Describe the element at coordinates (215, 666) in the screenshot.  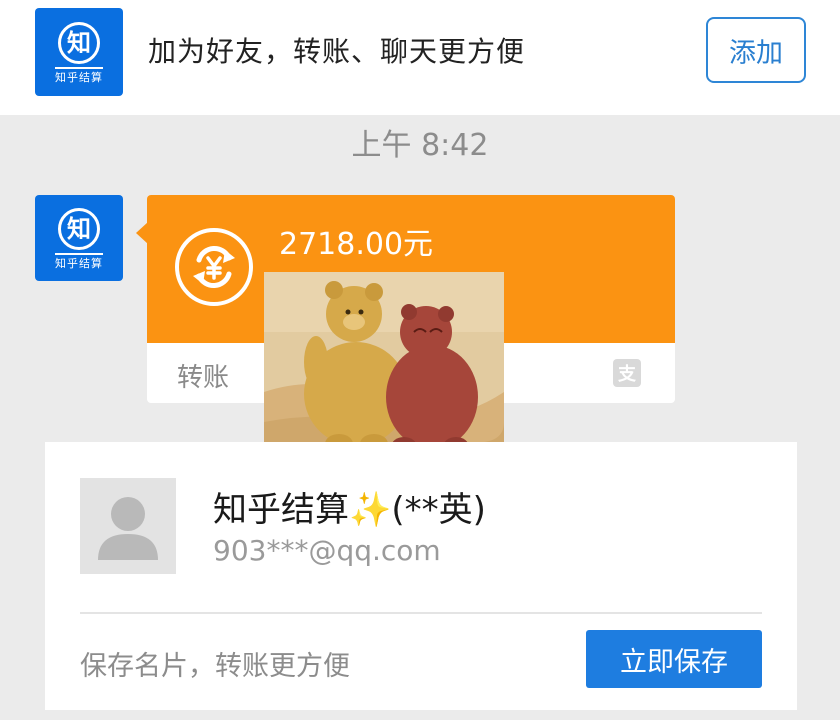
I see `save-card-hint: 保存名片，转账更方便` at that location.